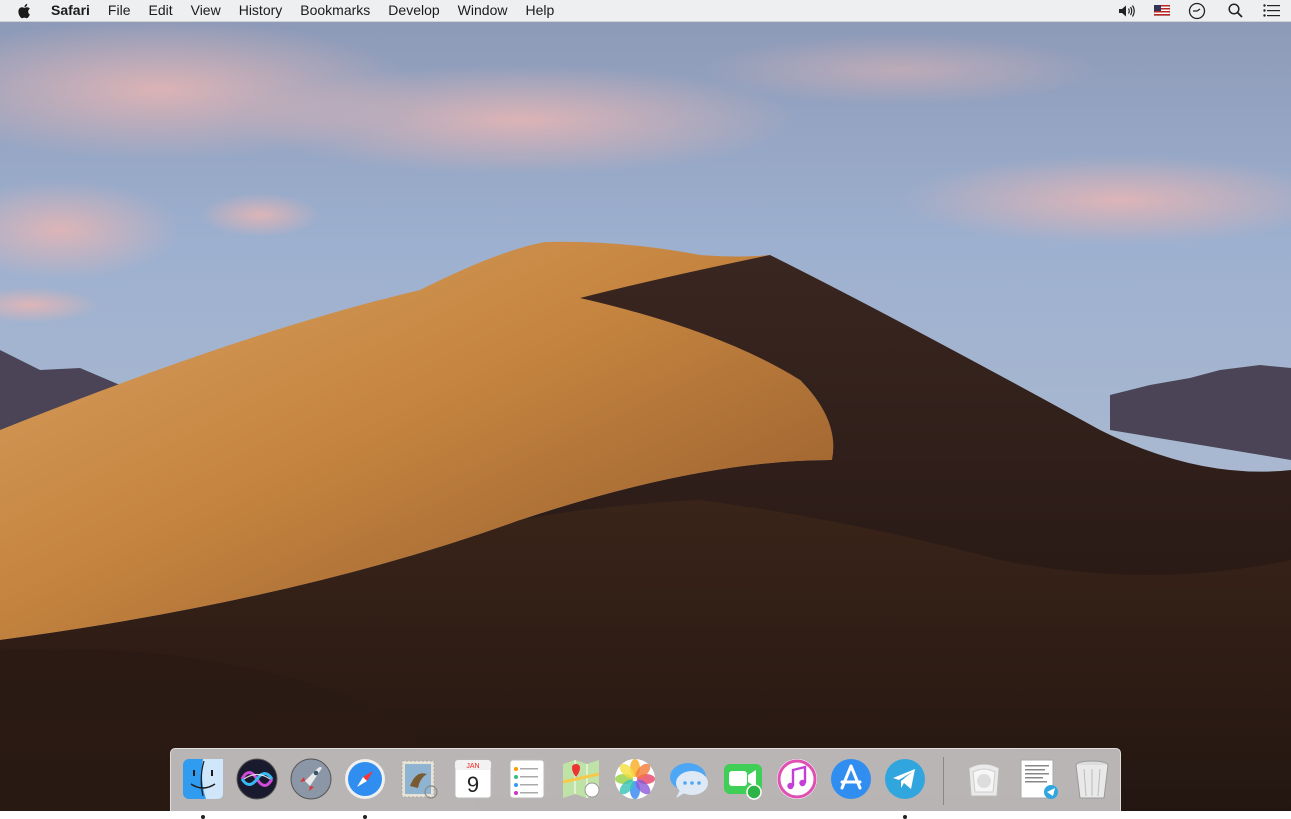 This screenshot has width=1291, height=819. Describe the element at coordinates (203, 779) in the screenshot. I see `finder-icon` at that location.